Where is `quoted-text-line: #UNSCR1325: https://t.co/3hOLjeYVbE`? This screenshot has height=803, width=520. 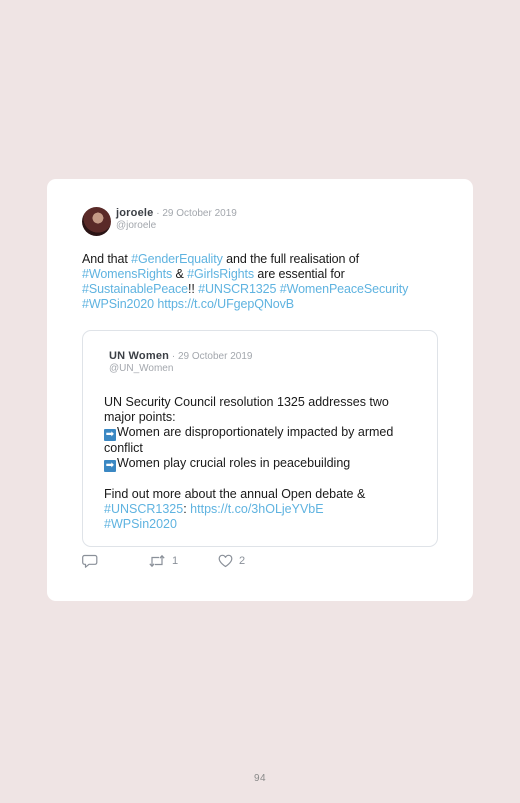 quoted-text-line: #UNSCR1325: https://t.co/3hOLjeYVbE is located at coordinates (264, 509).